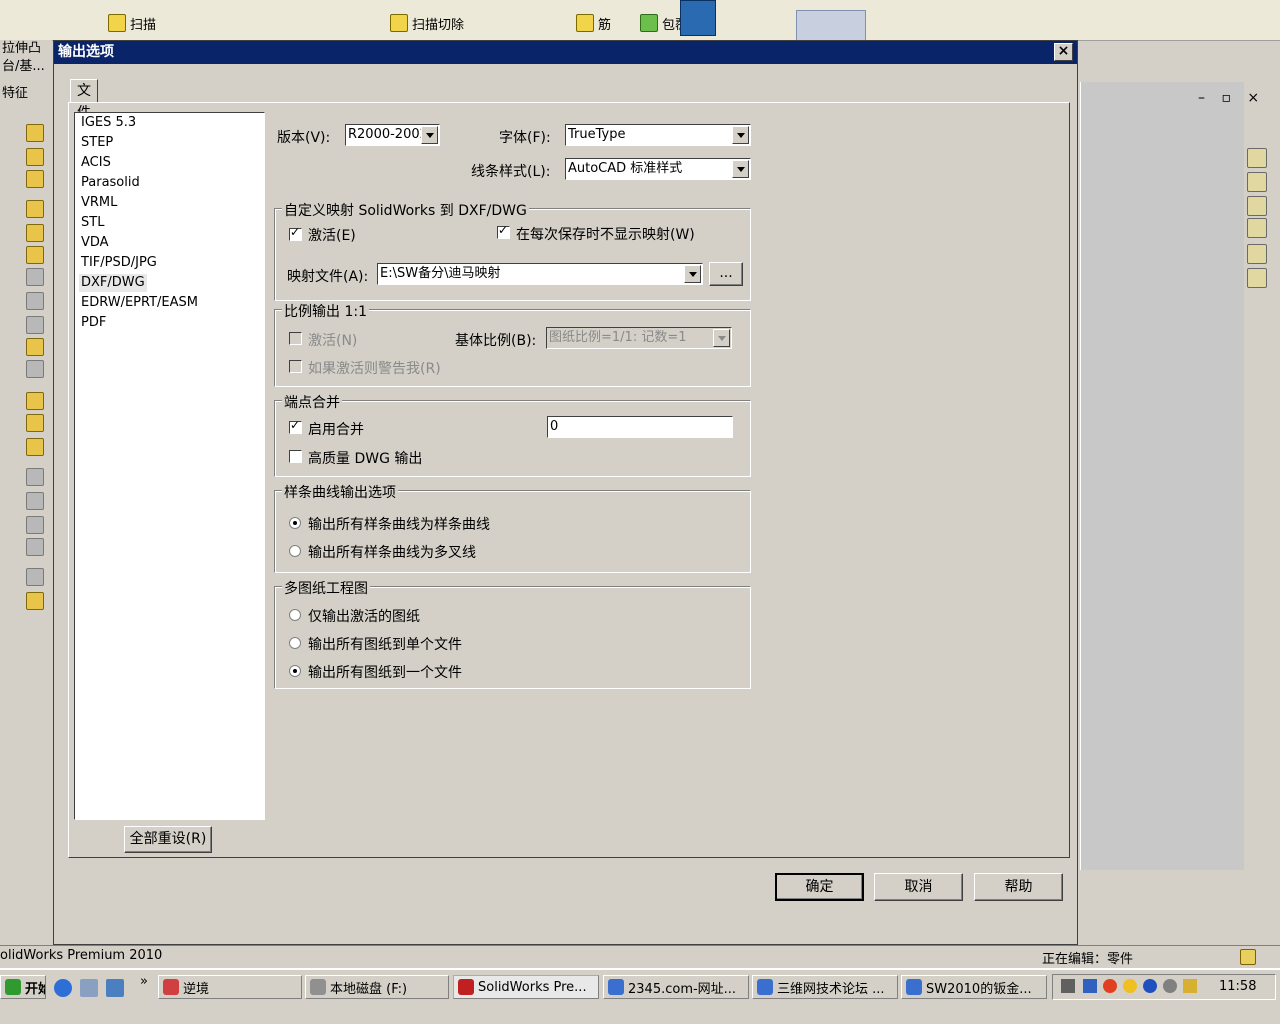 The width and height of the screenshot is (1280, 1024). Describe the element at coordinates (1063, 52) in the screenshot. I see `close-button: ×` at that location.